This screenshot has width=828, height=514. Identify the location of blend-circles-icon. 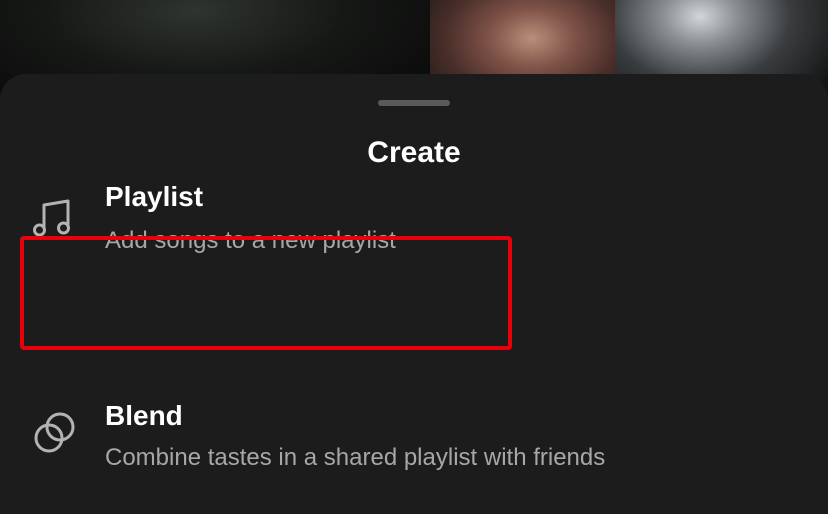
(54, 432).